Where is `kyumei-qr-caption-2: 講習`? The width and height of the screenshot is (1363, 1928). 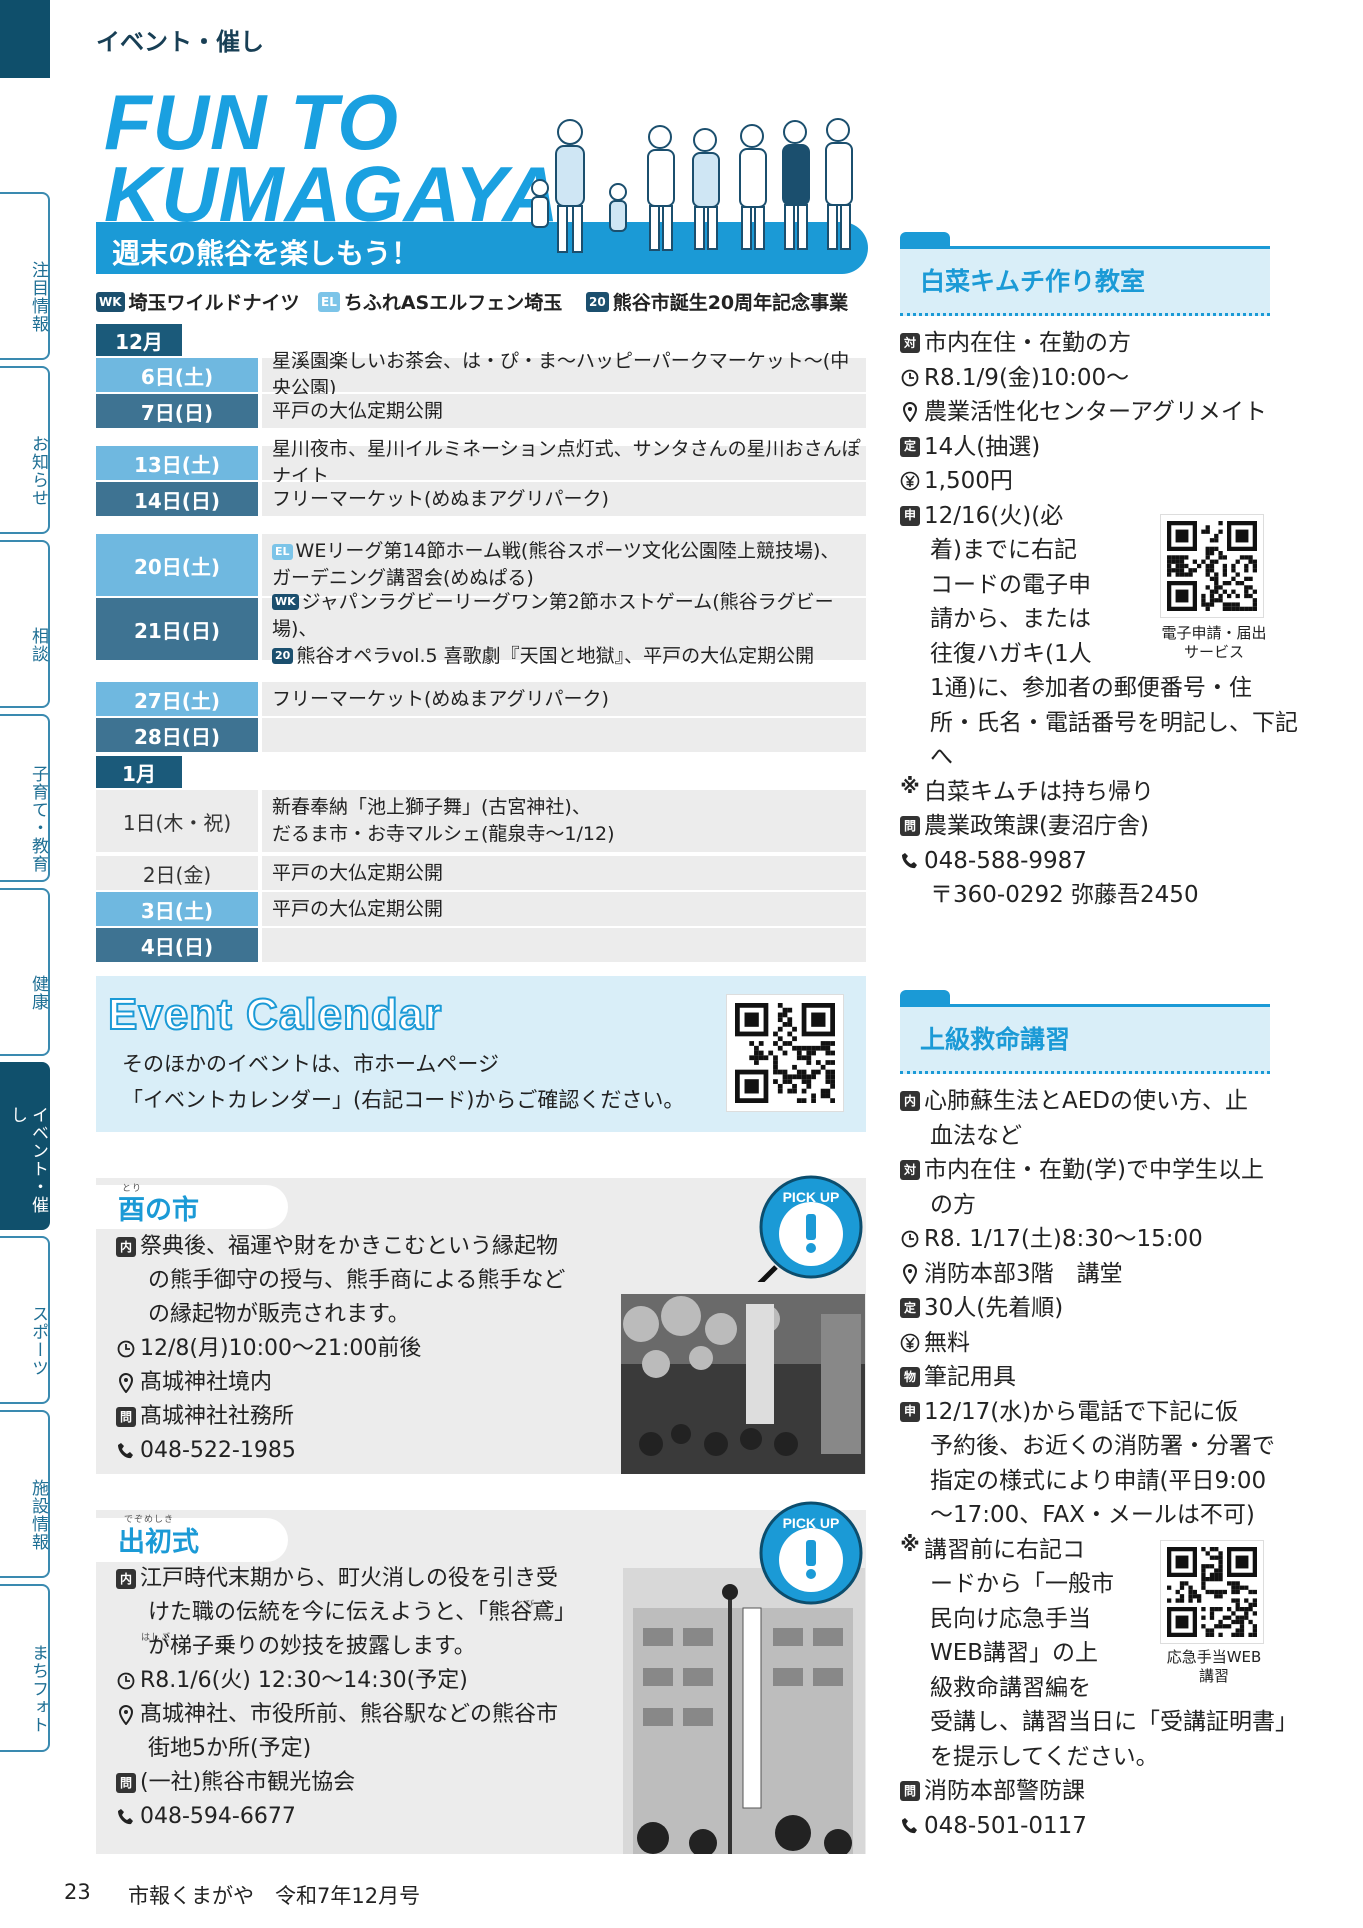 kyumei-qr-caption-2: 講習 is located at coordinates (1213, 1676).